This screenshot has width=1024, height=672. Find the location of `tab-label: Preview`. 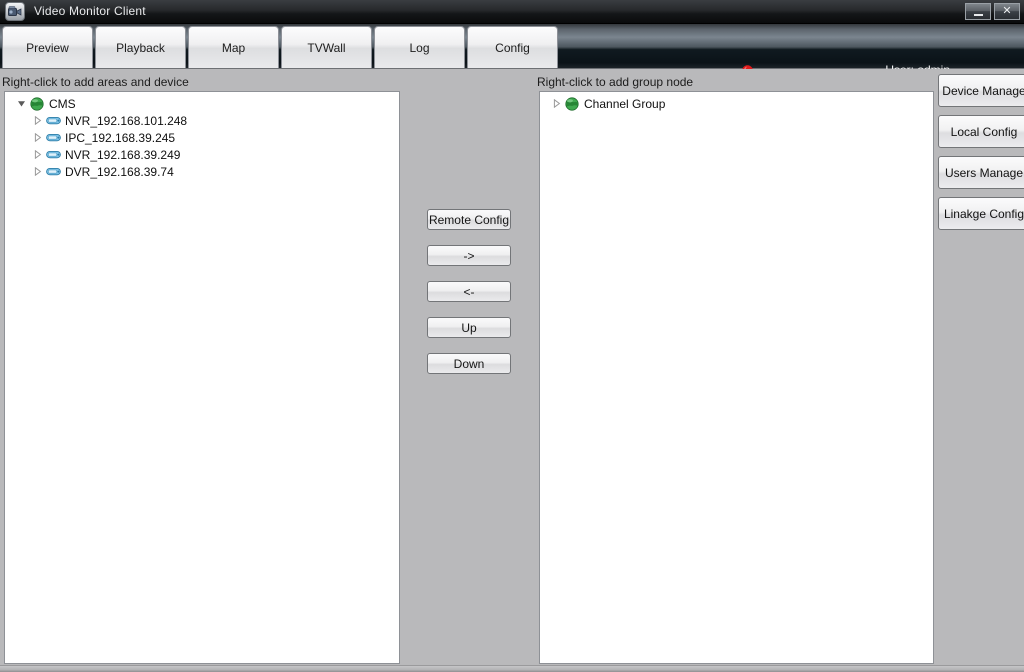

tab-label: Preview is located at coordinates (47, 47).